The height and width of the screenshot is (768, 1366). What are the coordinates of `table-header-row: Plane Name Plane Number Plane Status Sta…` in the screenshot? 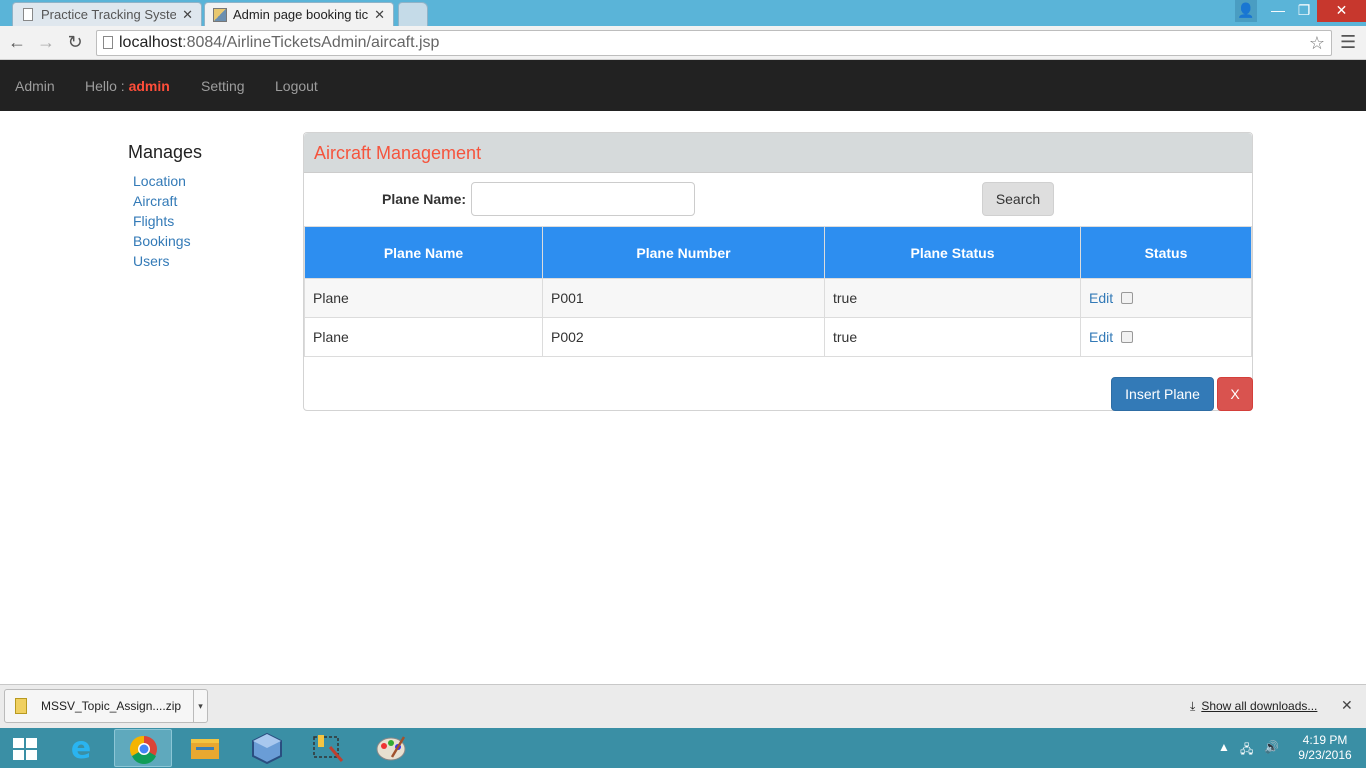 It's located at (778, 252).